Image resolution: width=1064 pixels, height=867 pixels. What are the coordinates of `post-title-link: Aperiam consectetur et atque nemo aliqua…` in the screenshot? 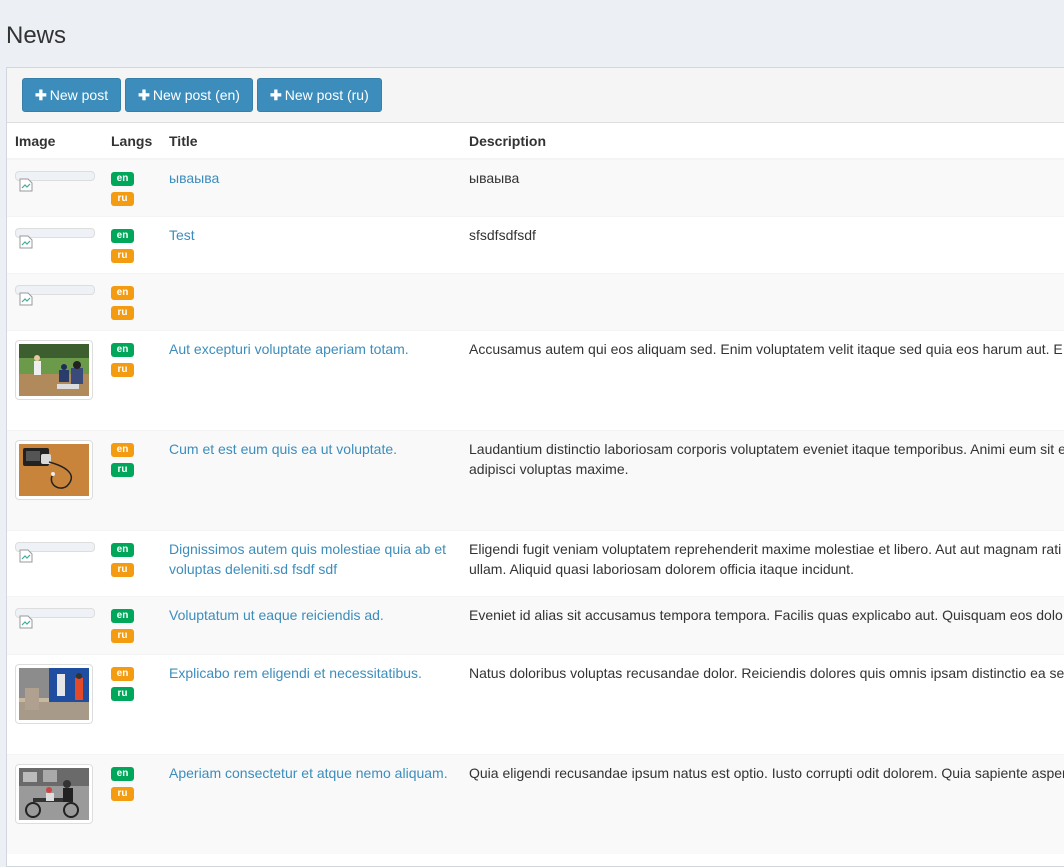 It's located at (308, 773).